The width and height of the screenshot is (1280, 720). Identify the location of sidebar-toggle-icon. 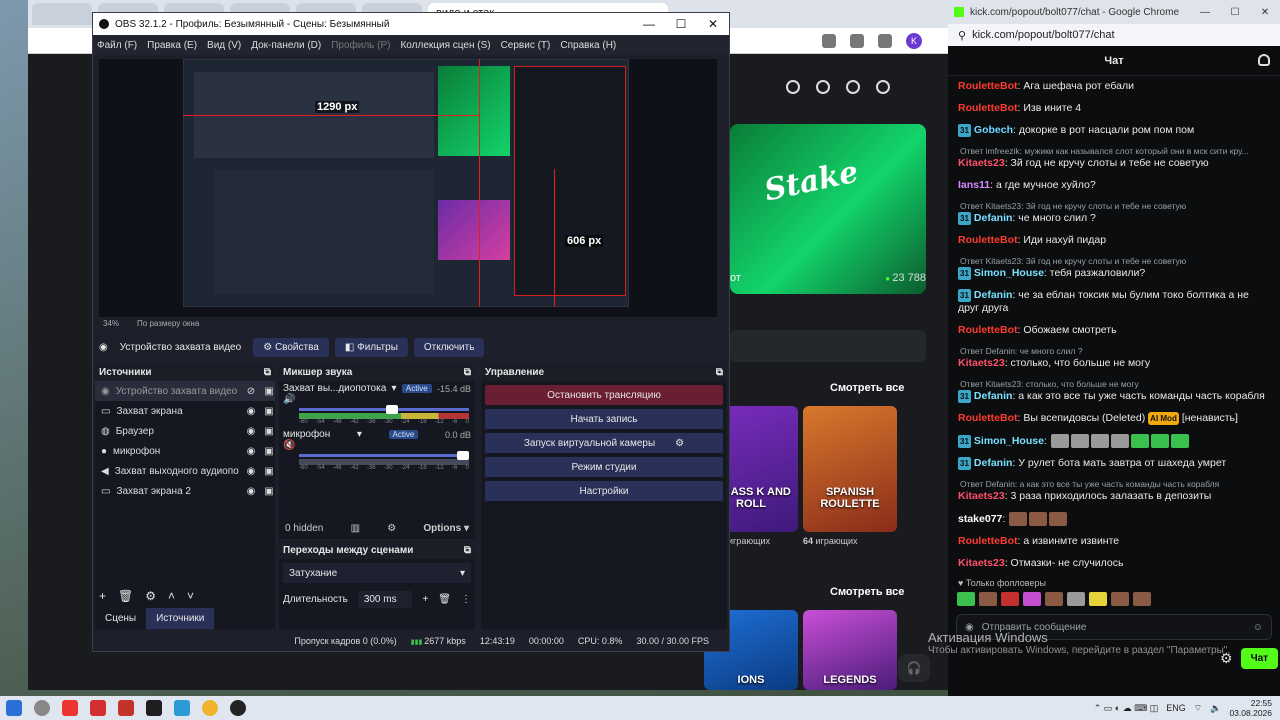
(883, 87).